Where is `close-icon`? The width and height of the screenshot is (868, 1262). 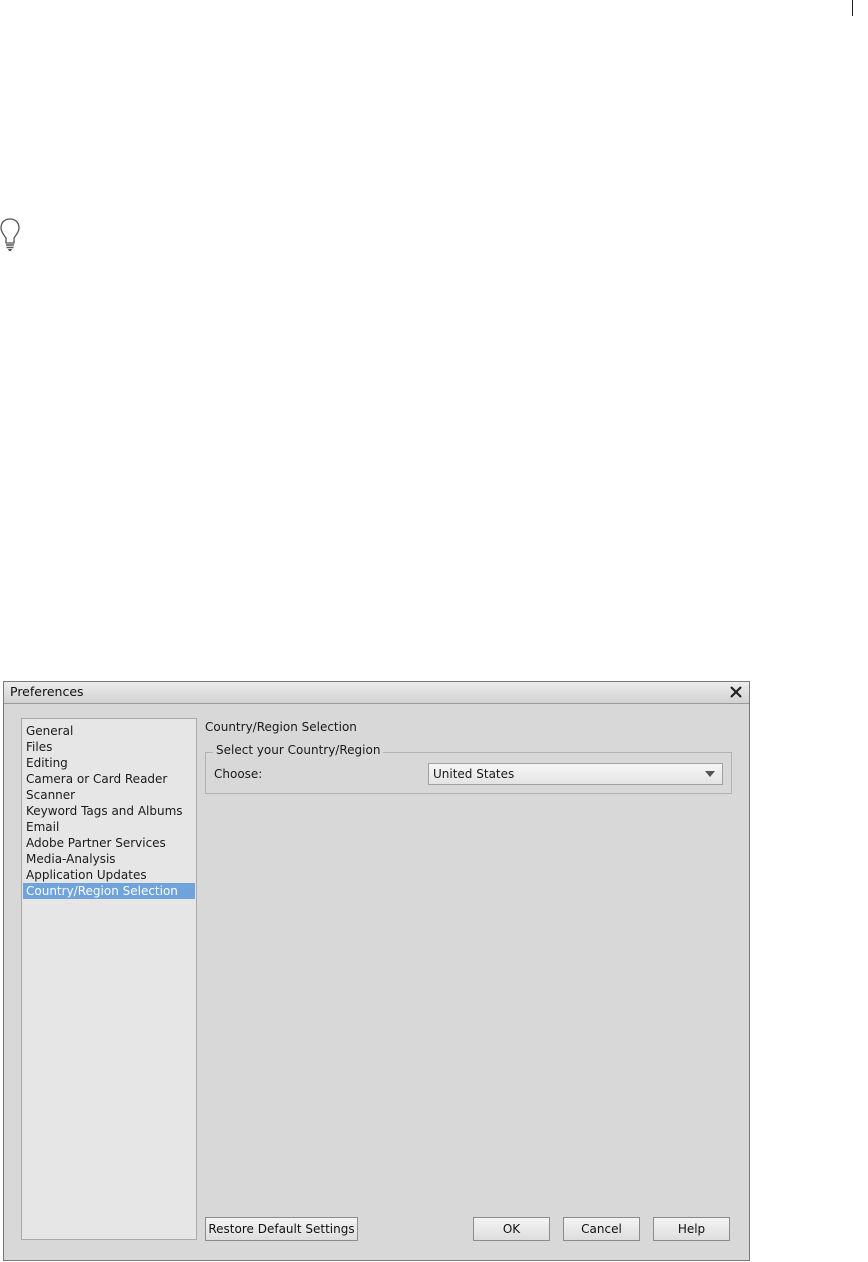
close-icon is located at coordinates (736, 692).